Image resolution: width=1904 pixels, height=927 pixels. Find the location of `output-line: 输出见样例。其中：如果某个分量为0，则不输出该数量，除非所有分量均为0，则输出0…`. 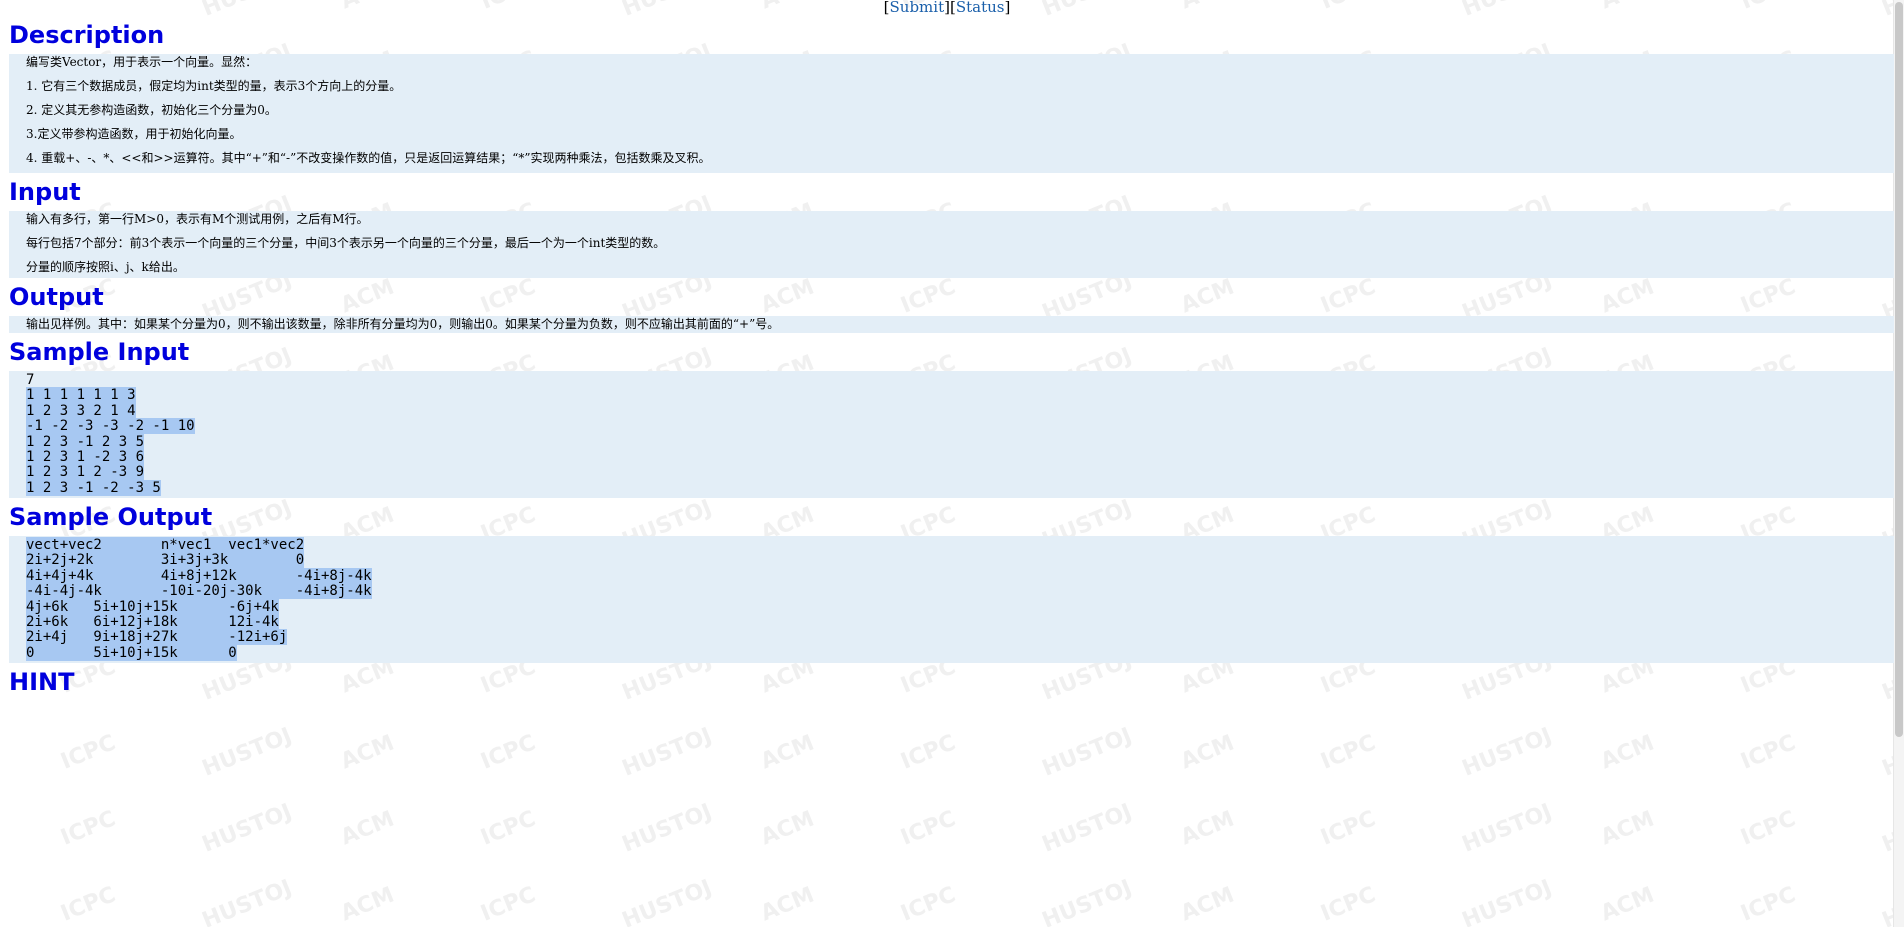

output-line: 输出见样例。其中：如果某个分量为0，则不输出该数量，除非所有分量均为0，则输出0… is located at coordinates (403, 324).